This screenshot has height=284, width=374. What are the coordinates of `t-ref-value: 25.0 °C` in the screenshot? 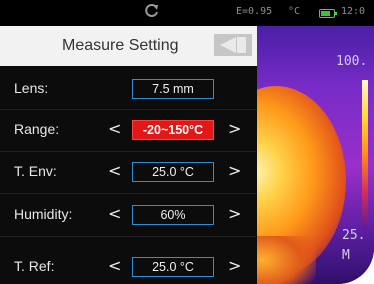 It's located at (173, 267).